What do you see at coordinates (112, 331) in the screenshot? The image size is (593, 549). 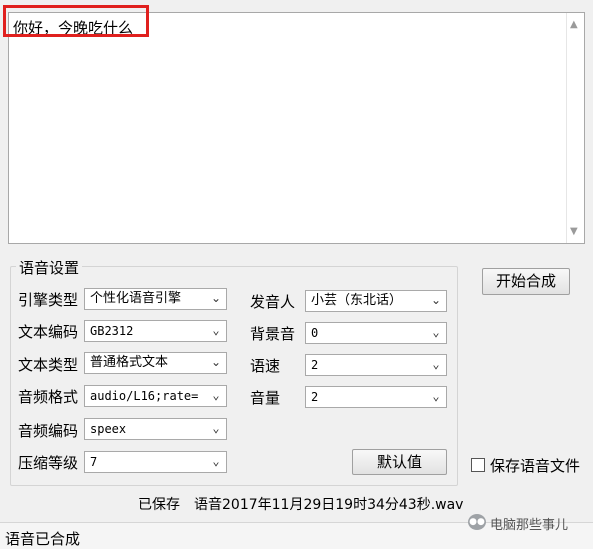 I see `text-encoding-value: GB2312` at bounding box center [112, 331].